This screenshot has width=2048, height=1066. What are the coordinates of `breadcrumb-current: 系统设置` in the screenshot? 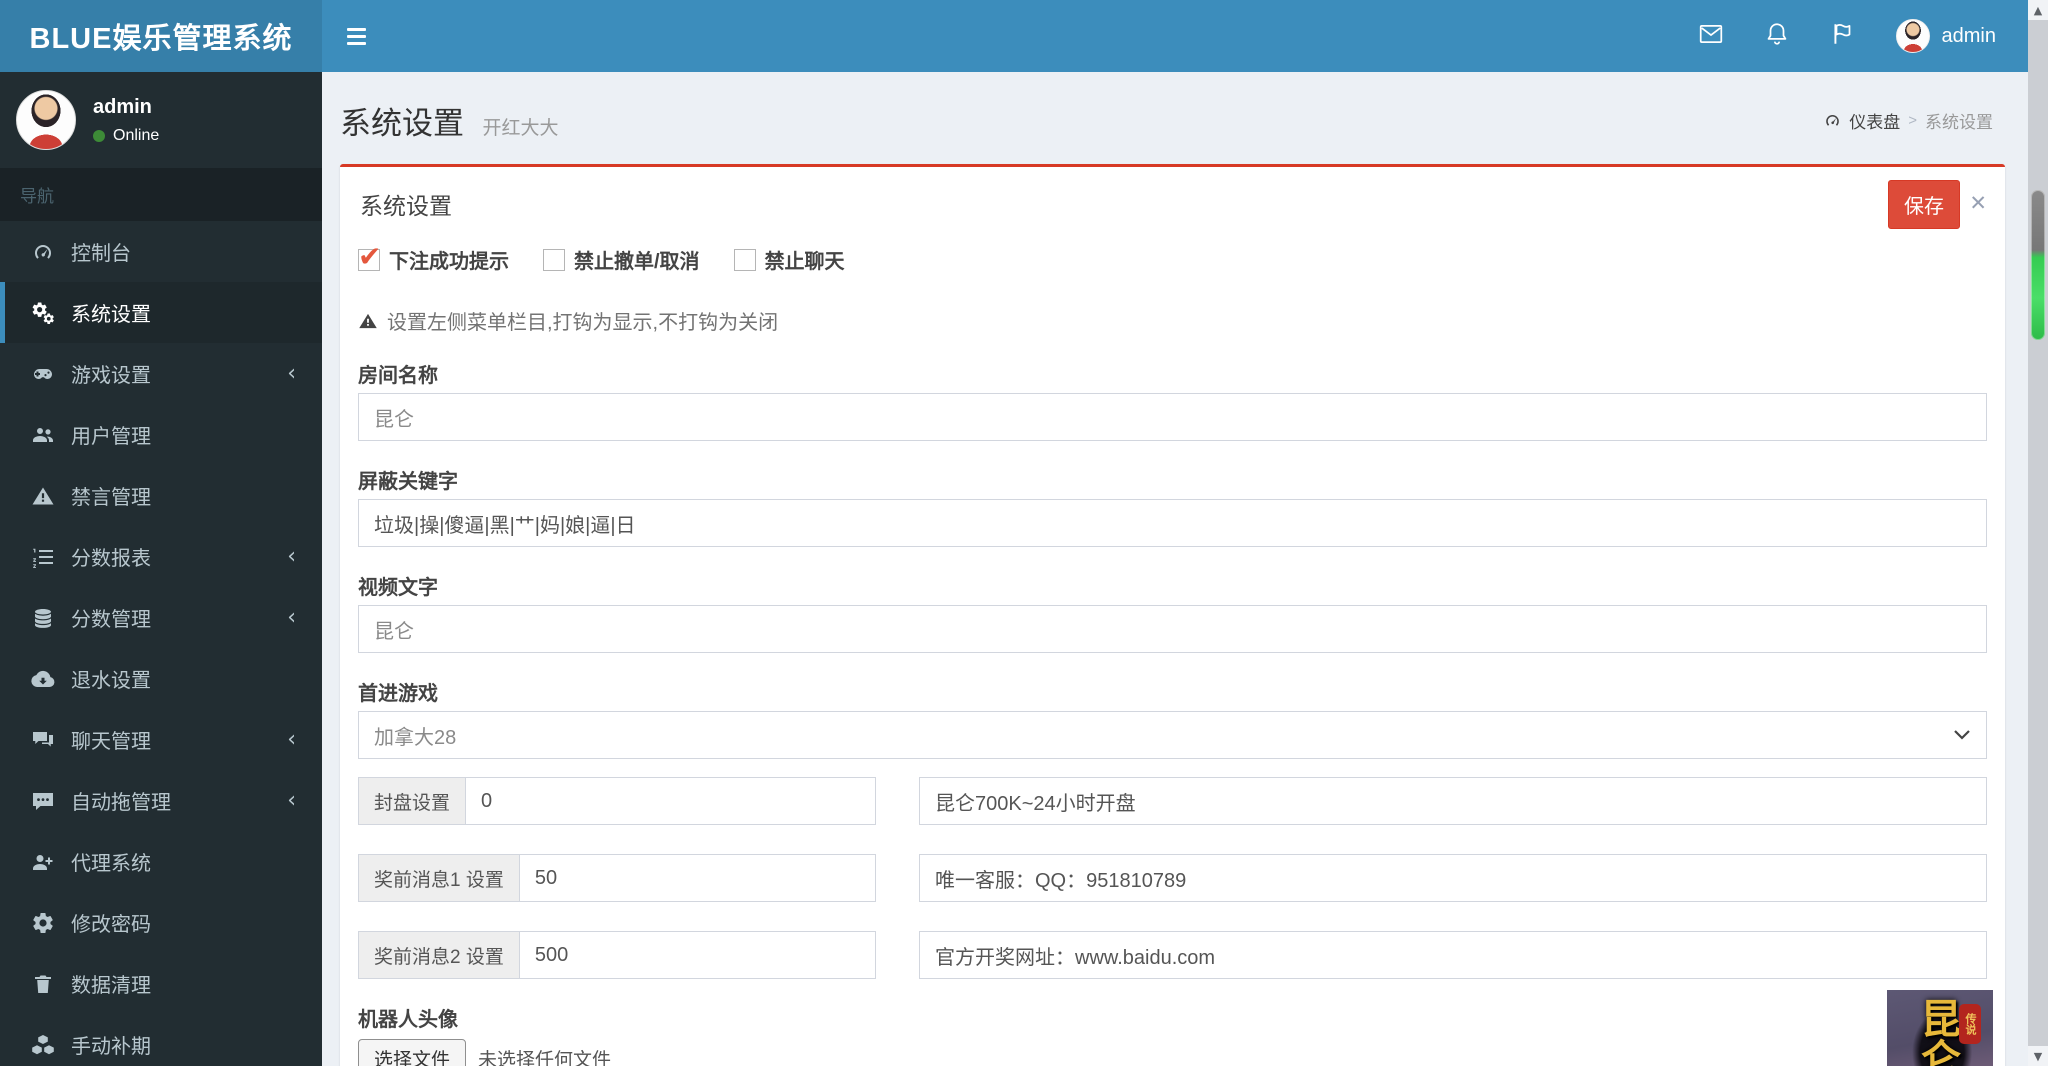 It's located at (1959, 122).